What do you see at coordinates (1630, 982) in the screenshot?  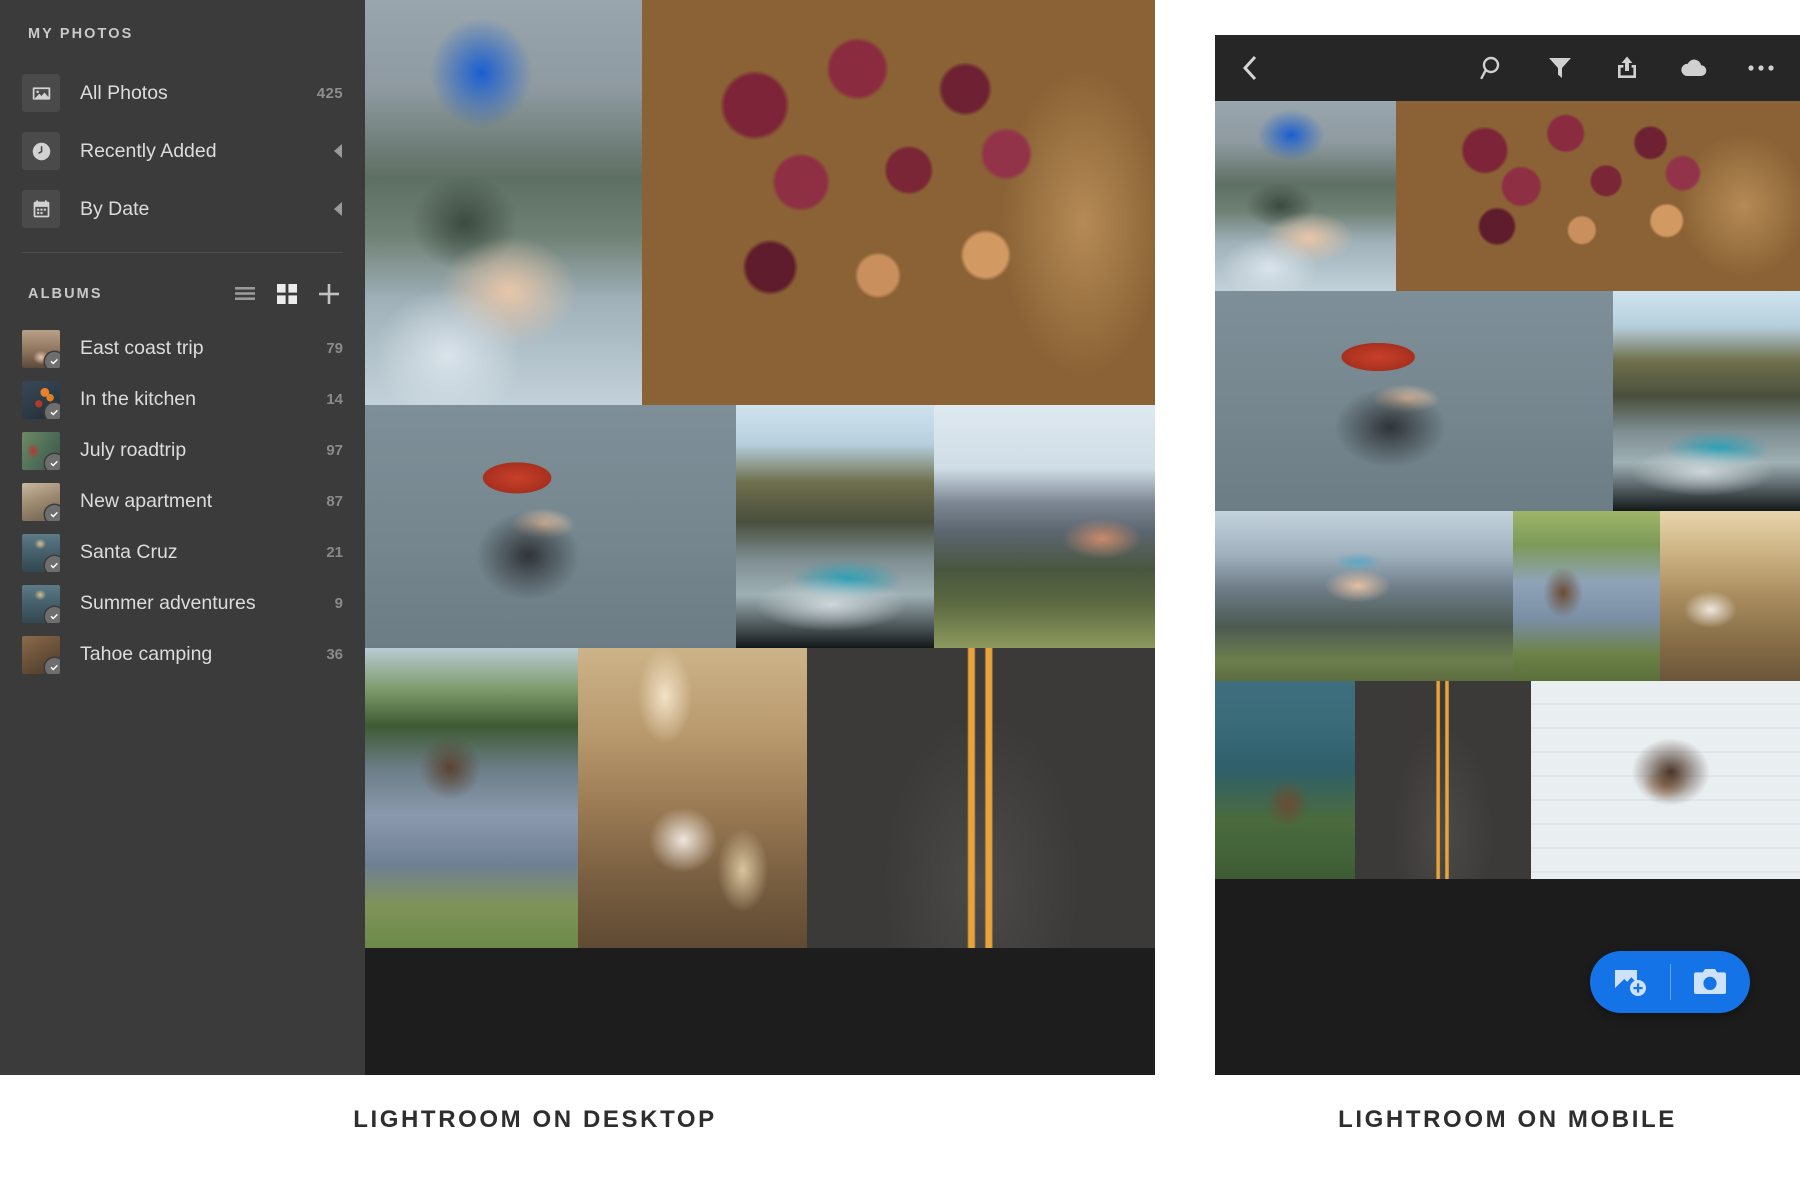 I see `add-photo-button` at bounding box center [1630, 982].